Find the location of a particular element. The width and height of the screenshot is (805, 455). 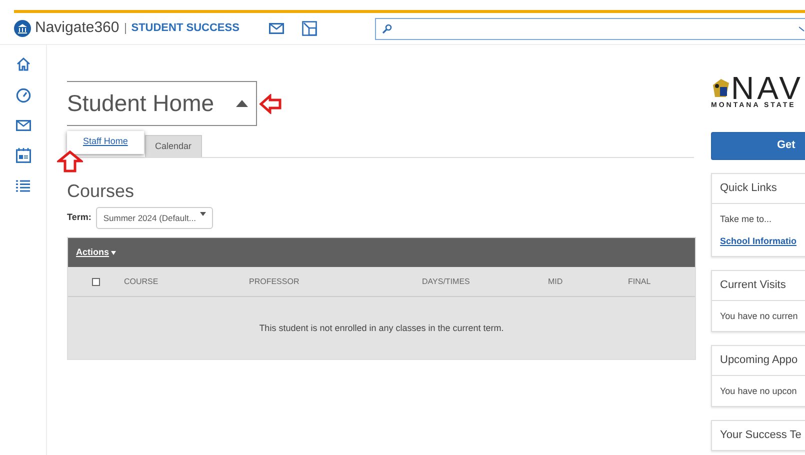

card-title: Your Success Te is located at coordinates (760, 436).